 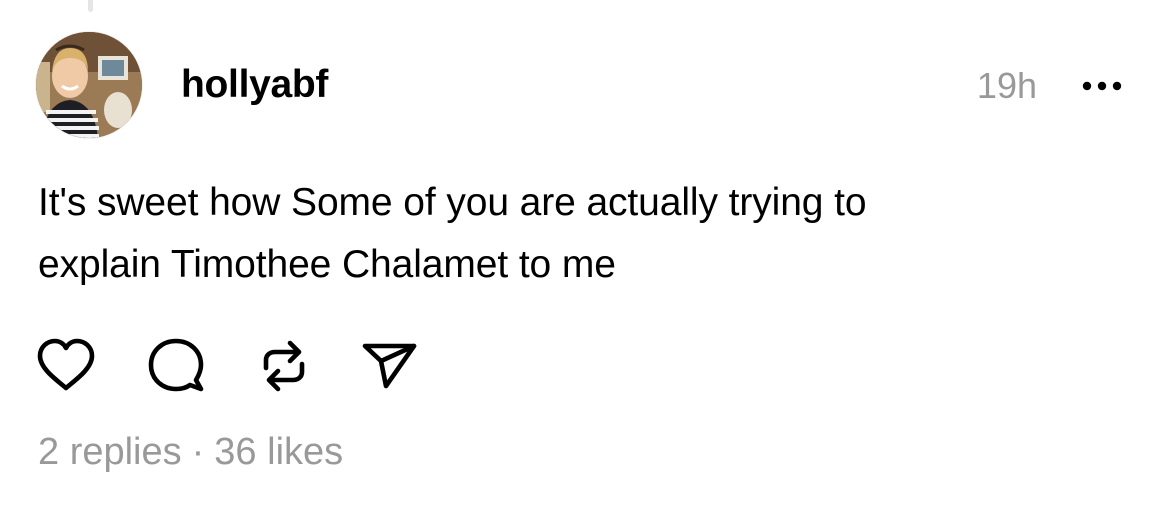 I want to click on profile-photo-icon, so click(x=89, y=85).